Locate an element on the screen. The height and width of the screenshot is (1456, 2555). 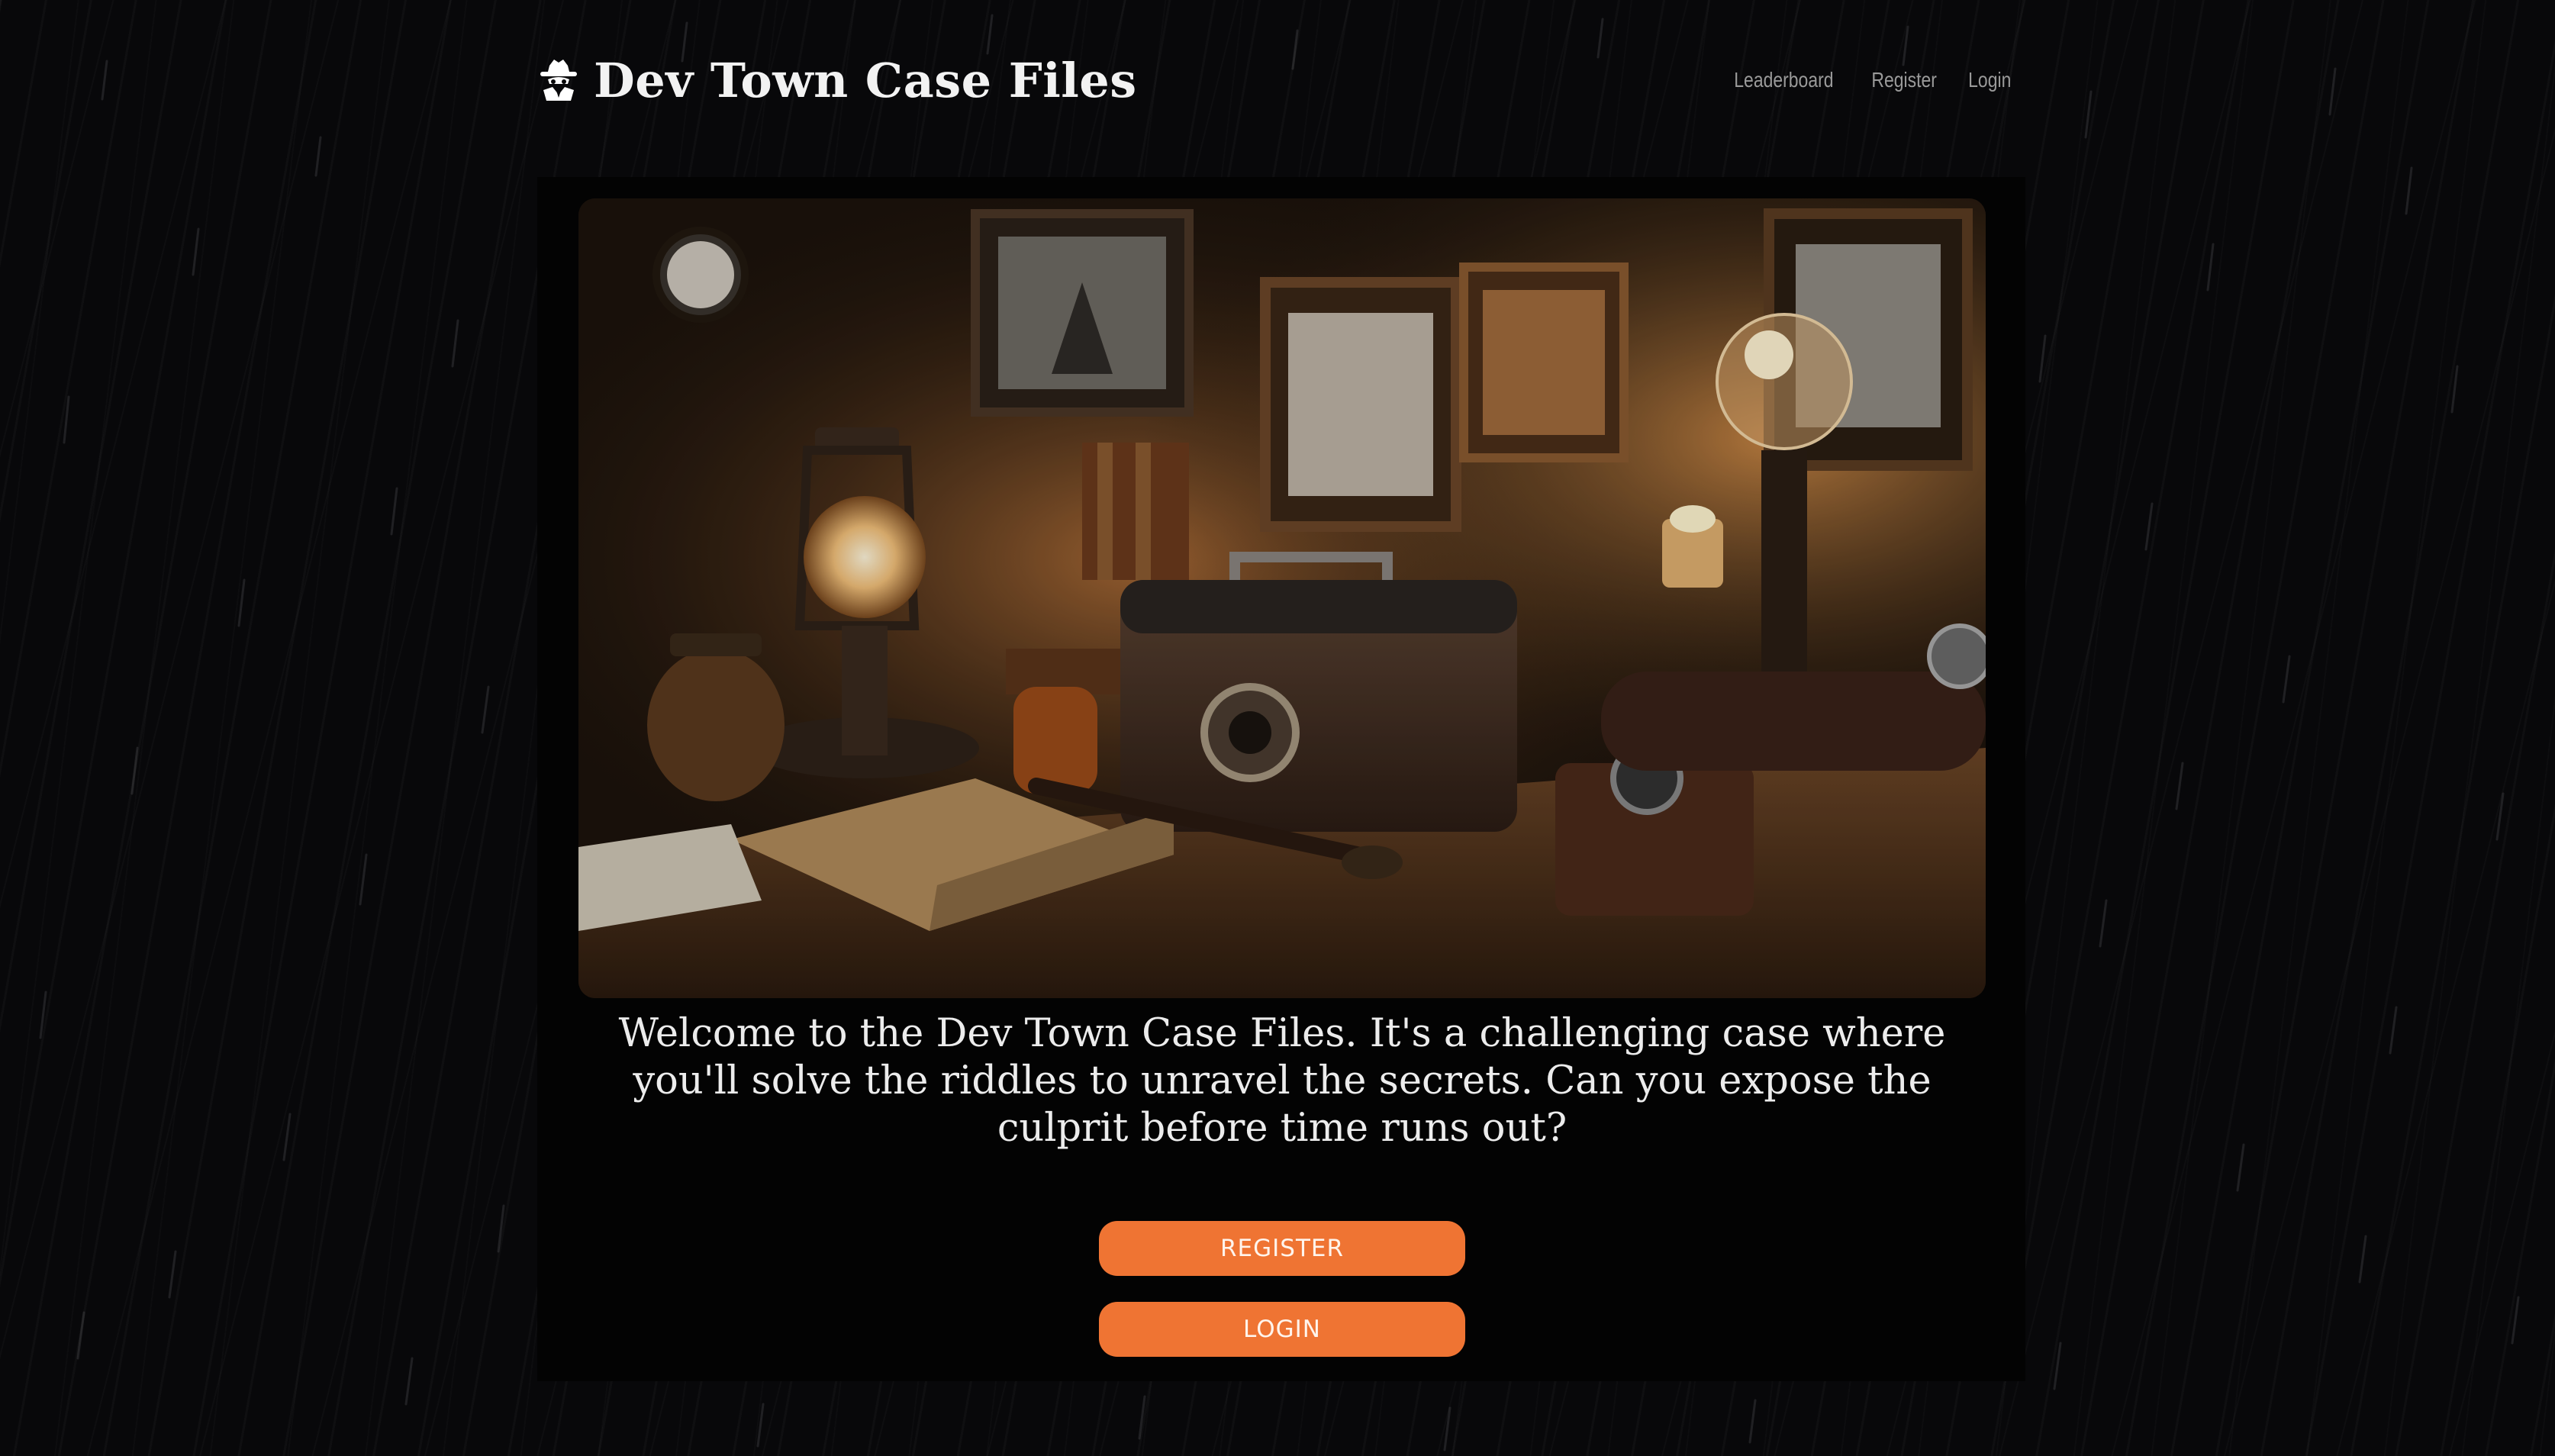
nav-leaderboard-link: Leaderboard is located at coordinates (1785, 80).